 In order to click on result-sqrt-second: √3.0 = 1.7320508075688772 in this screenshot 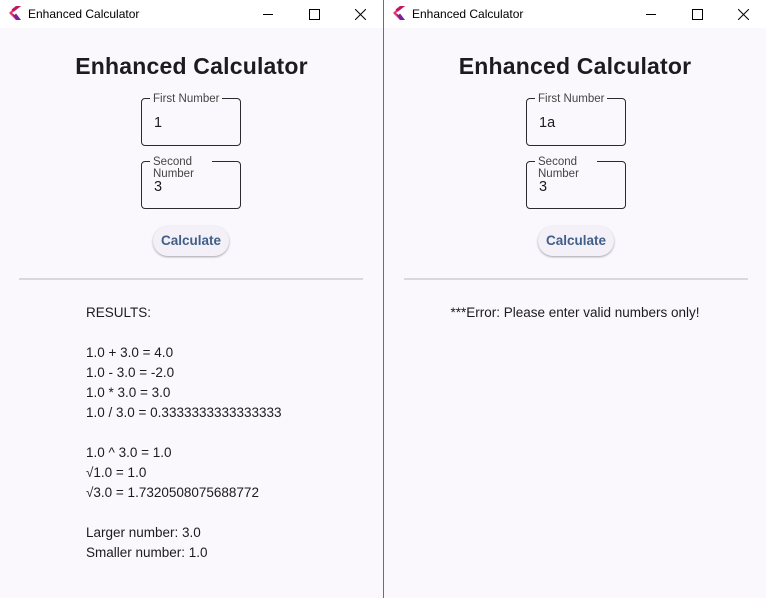, I will do `click(172, 492)`.